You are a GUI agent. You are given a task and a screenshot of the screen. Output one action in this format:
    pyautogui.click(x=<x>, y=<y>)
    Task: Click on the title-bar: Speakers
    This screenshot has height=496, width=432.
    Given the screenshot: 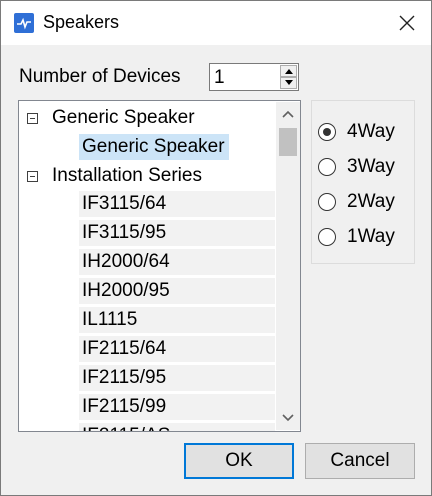 What is the action you would take?
    pyautogui.click(x=216, y=23)
    